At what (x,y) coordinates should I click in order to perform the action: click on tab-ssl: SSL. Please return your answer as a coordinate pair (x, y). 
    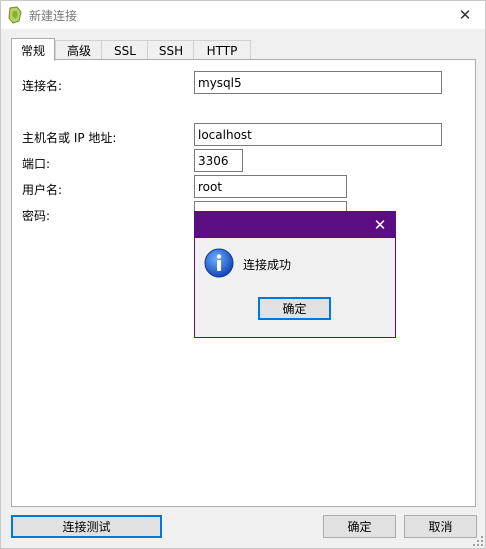
    Looking at the image, I should click on (125, 50).